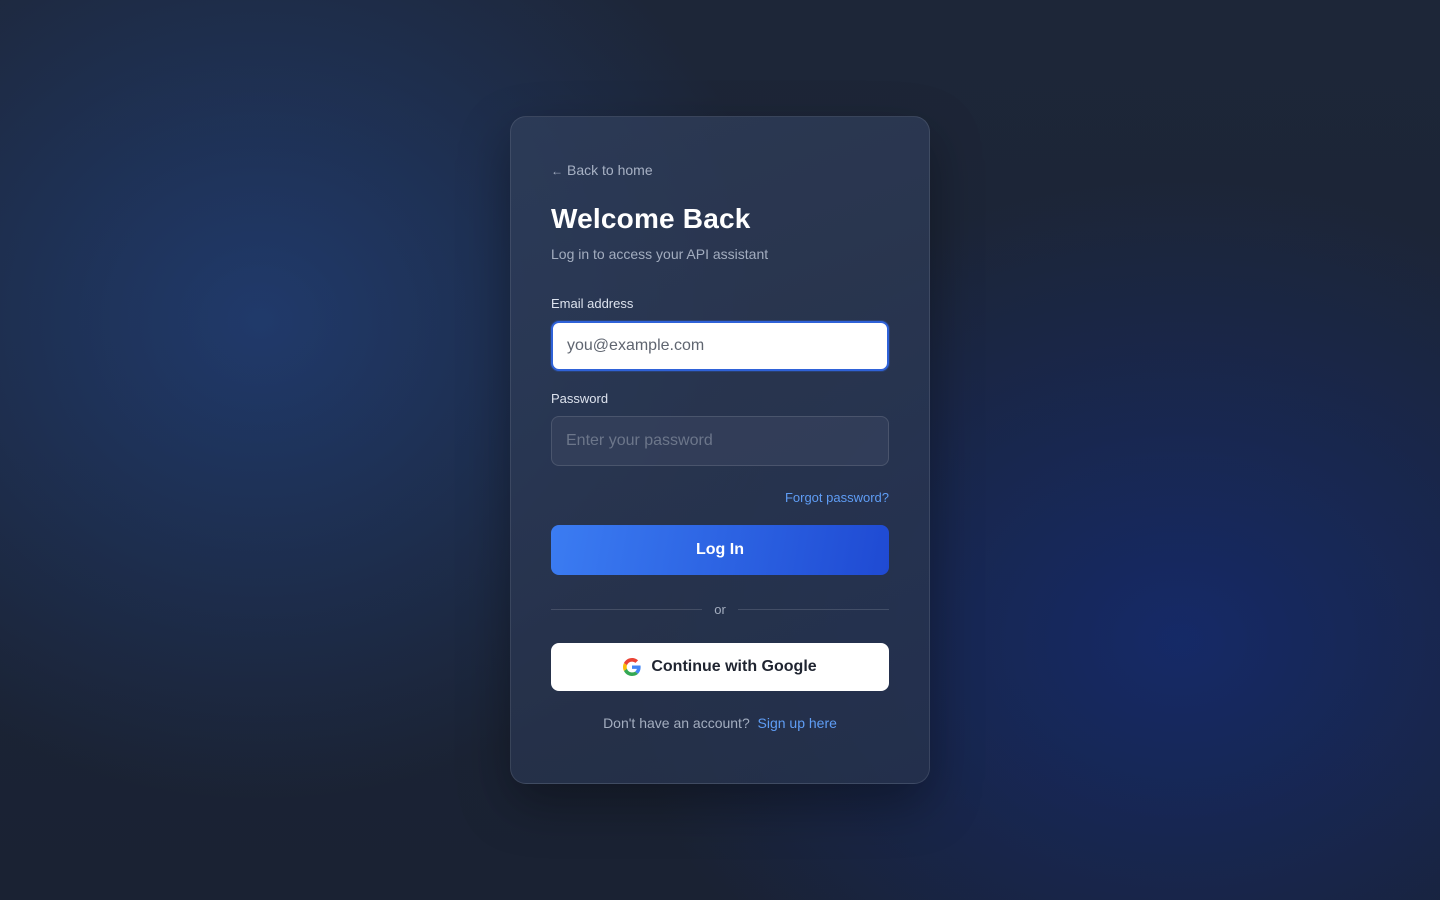 The width and height of the screenshot is (1440, 900). I want to click on password-label: Password, so click(580, 398).